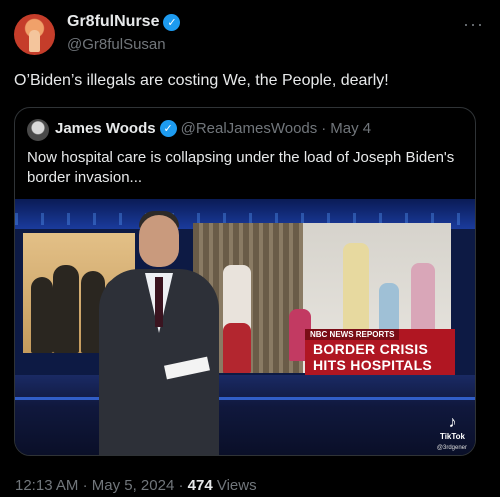 This screenshot has height=497, width=500. I want to click on post-avatar, so click(34, 34).